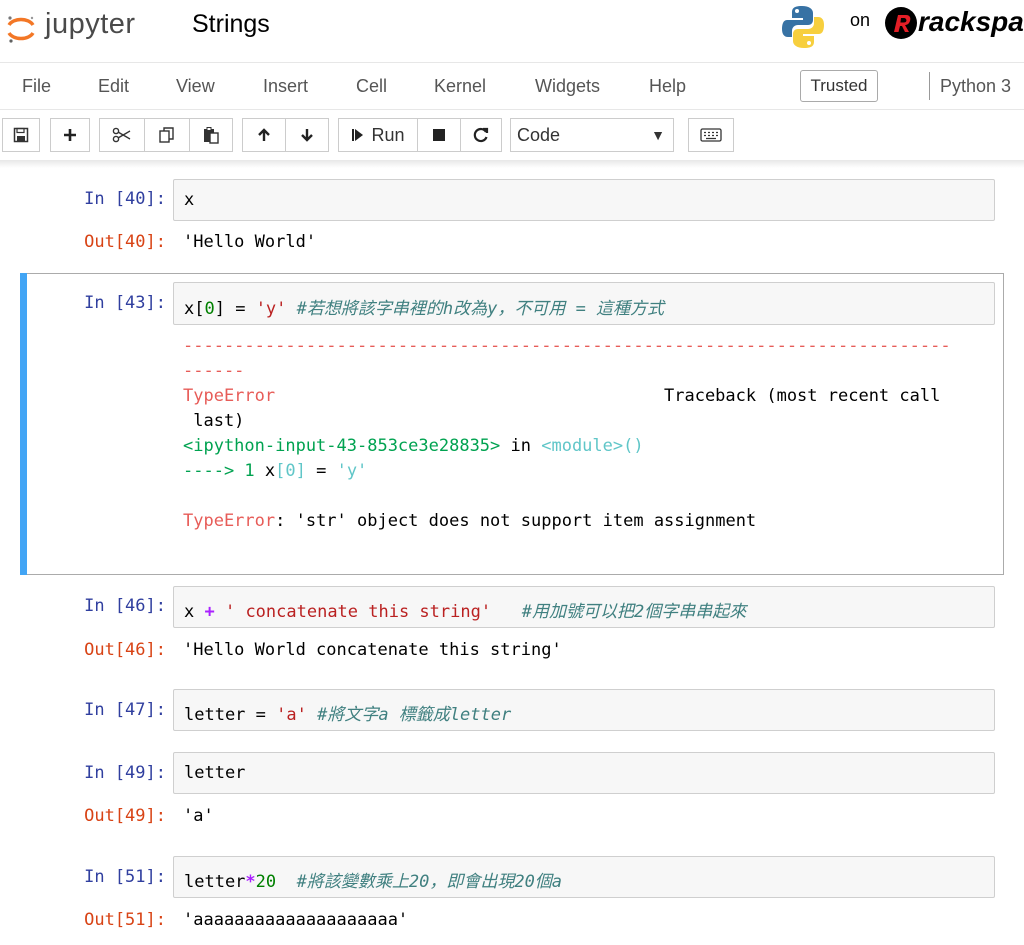 The width and height of the screenshot is (1024, 945). Describe the element at coordinates (512, 164) in the screenshot. I see `header-shadow` at that location.